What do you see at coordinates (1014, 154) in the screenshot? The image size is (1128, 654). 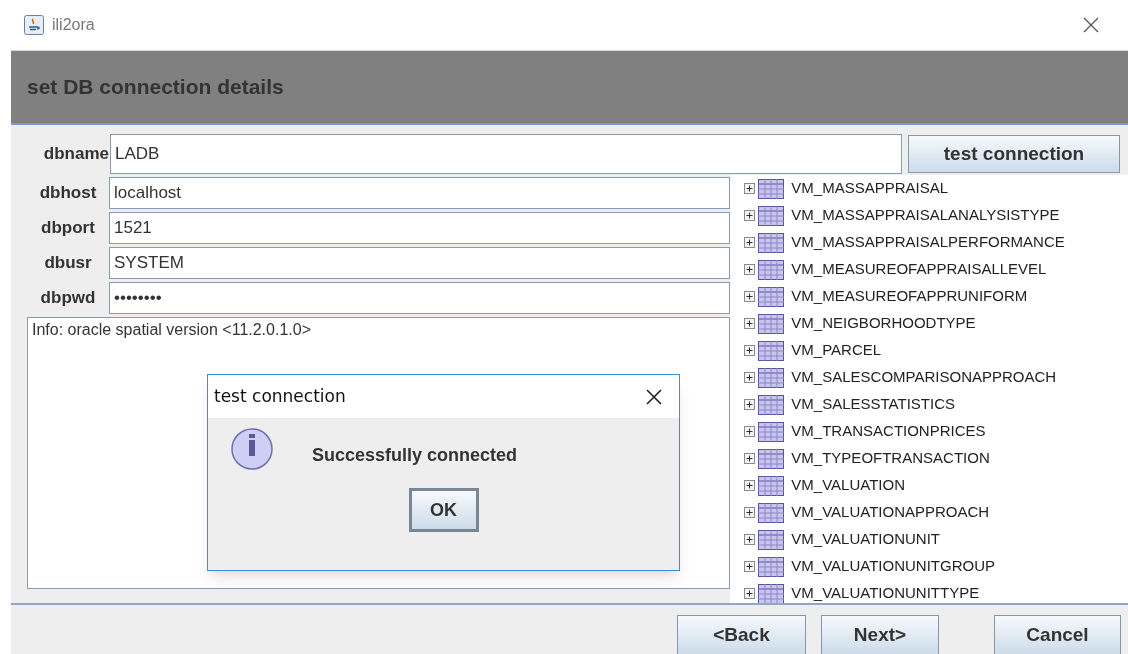 I see `test-connection-button: test connection` at bounding box center [1014, 154].